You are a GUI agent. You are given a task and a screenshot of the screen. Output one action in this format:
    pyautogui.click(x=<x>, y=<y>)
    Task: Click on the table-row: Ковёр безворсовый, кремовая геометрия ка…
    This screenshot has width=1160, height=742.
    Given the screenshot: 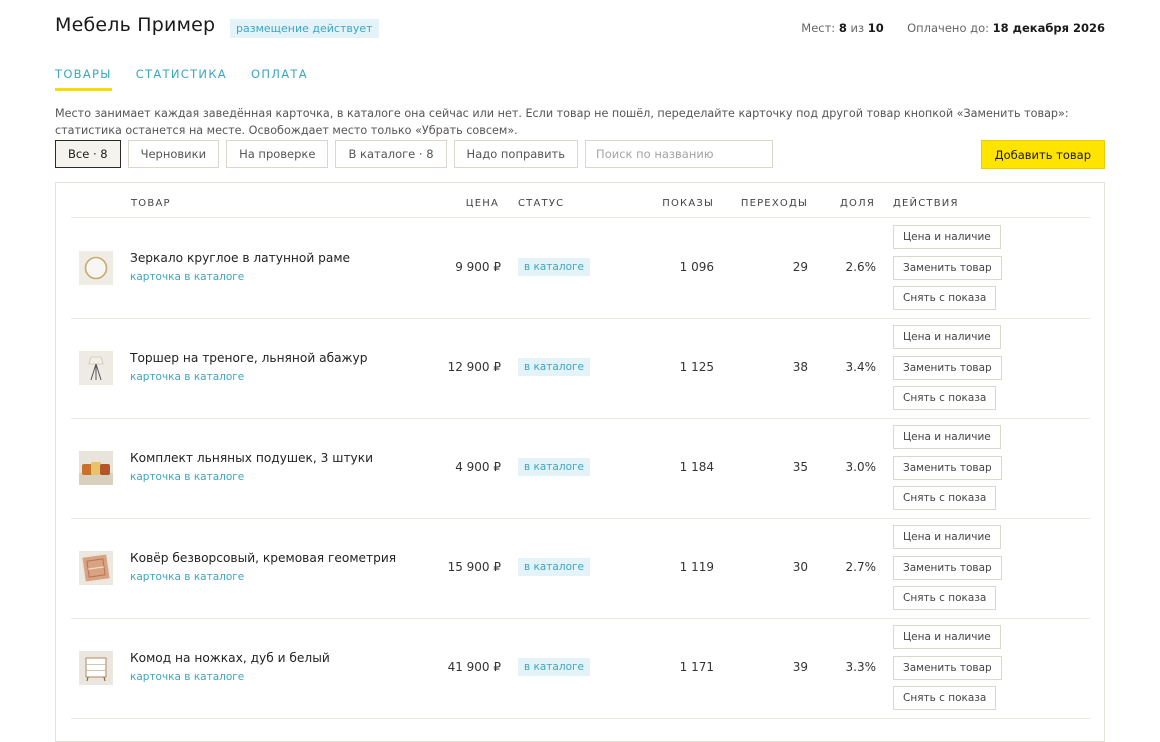 What is the action you would take?
    pyautogui.click(x=580, y=568)
    